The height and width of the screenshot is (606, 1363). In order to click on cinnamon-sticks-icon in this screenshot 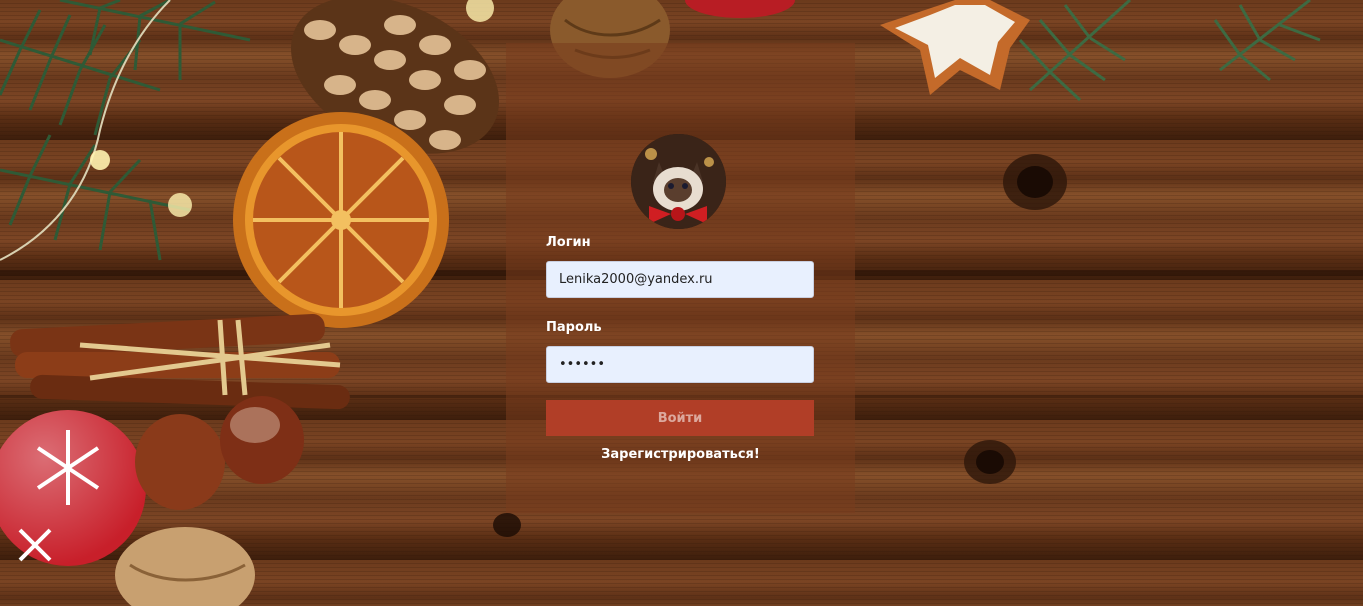, I will do `click(180, 361)`.